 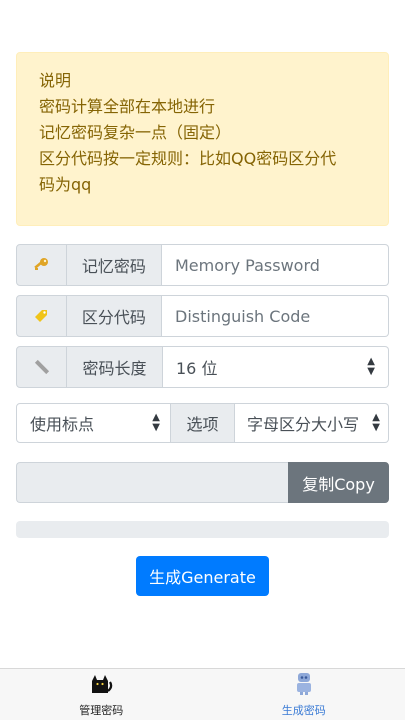 What do you see at coordinates (41, 367) in the screenshot?
I see `ruler-icon` at bounding box center [41, 367].